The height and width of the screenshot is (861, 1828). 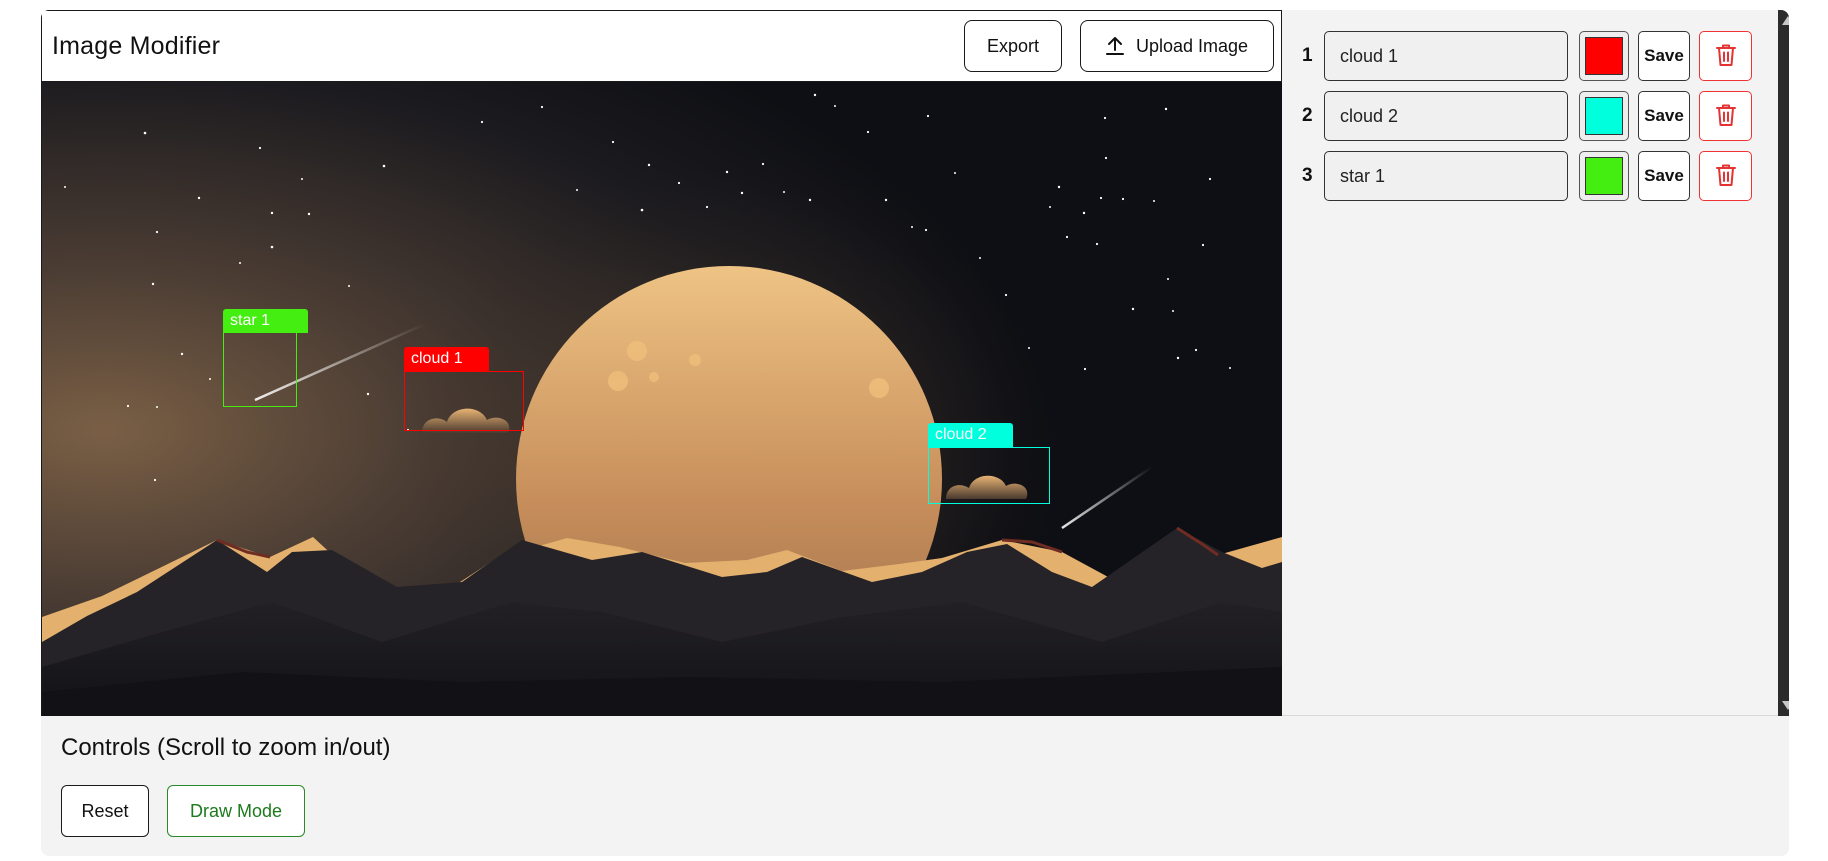 What do you see at coordinates (1307, 175) in the screenshot?
I see `annotation-index: 3` at bounding box center [1307, 175].